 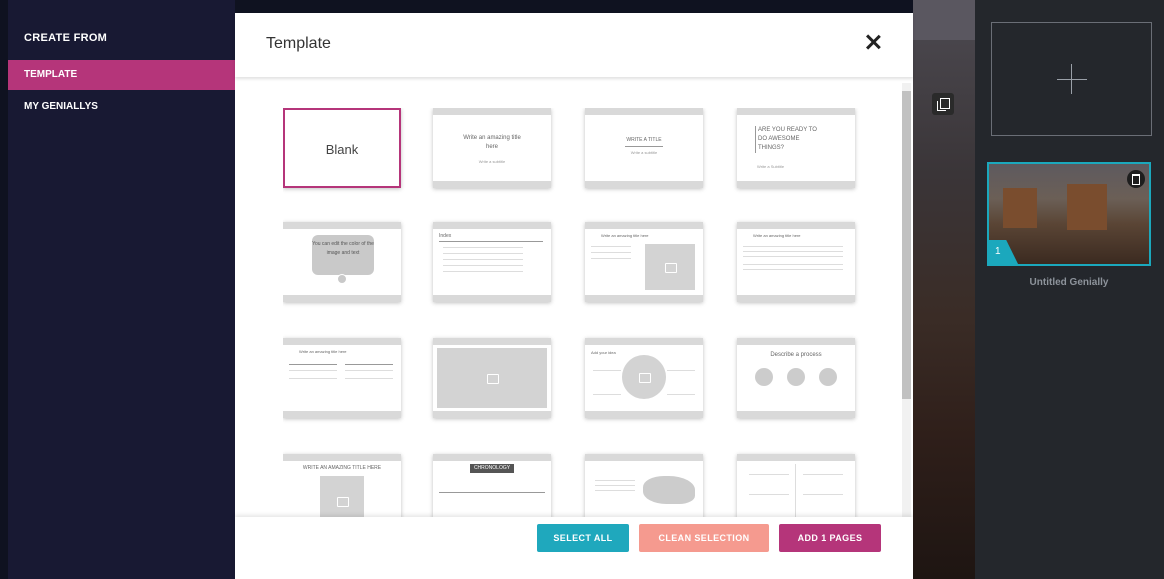 I want to click on timeline-line, so click(x=492, y=492).